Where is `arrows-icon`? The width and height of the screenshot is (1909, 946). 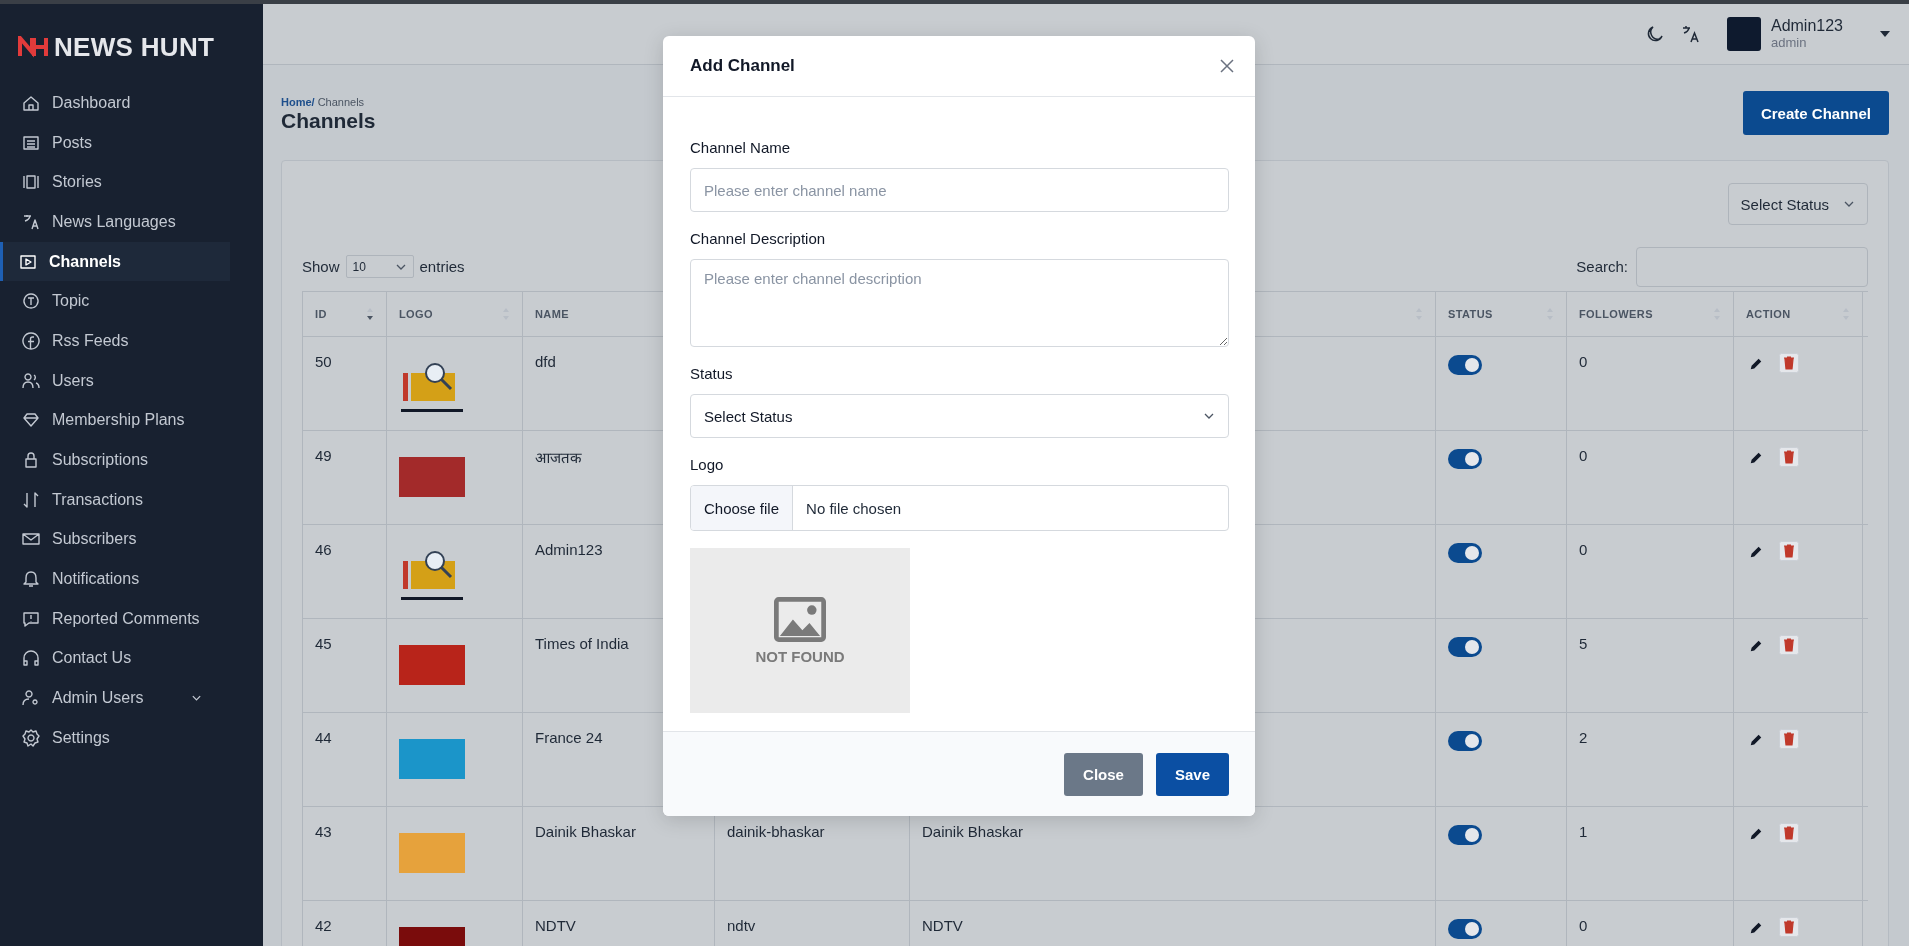 arrows-icon is located at coordinates (31, 499).